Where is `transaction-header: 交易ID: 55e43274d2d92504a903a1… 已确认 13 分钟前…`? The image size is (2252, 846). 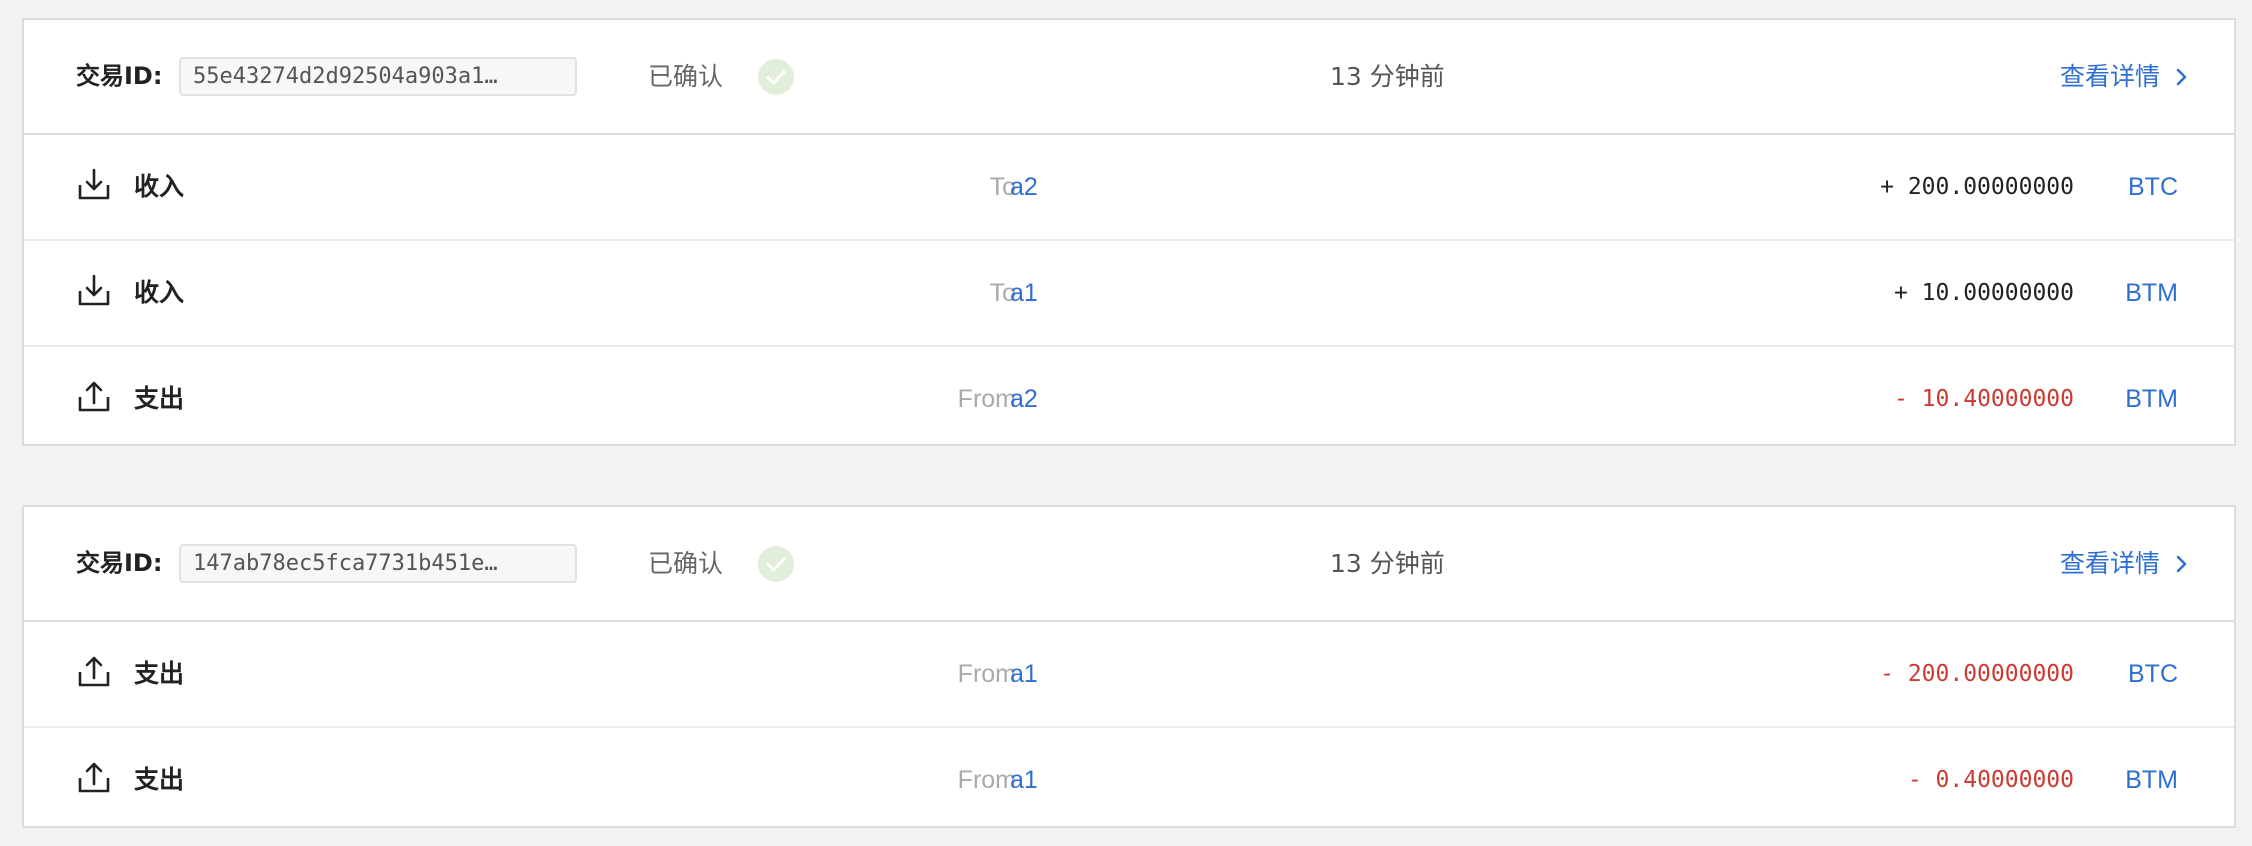
transaction-header: 交易ID: 55e43274d2d92504a903a1… 已确认 13 分钟前… is located at coordinates (1129, 77).